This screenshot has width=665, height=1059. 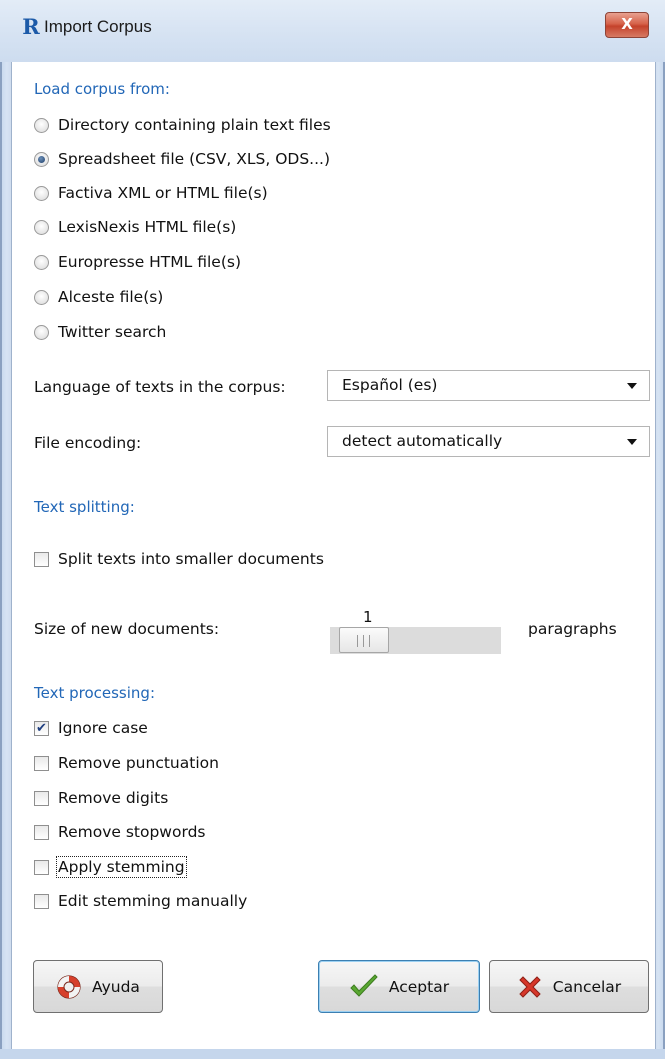 I want to click on lifebuoy-icon, so click(x=69, y=987).